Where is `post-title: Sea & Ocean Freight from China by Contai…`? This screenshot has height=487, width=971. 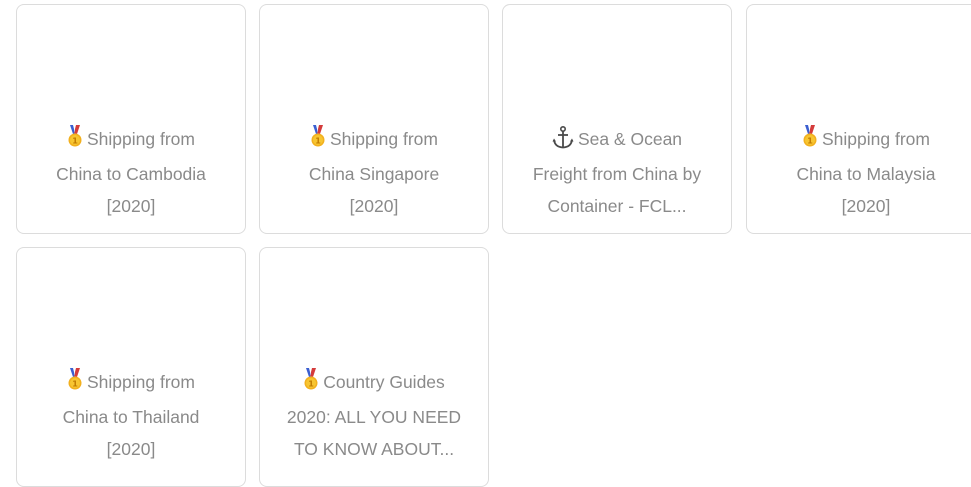 post-title: Sea & Ocean Freight from China by Contai… is located at coordinates (617, 173).